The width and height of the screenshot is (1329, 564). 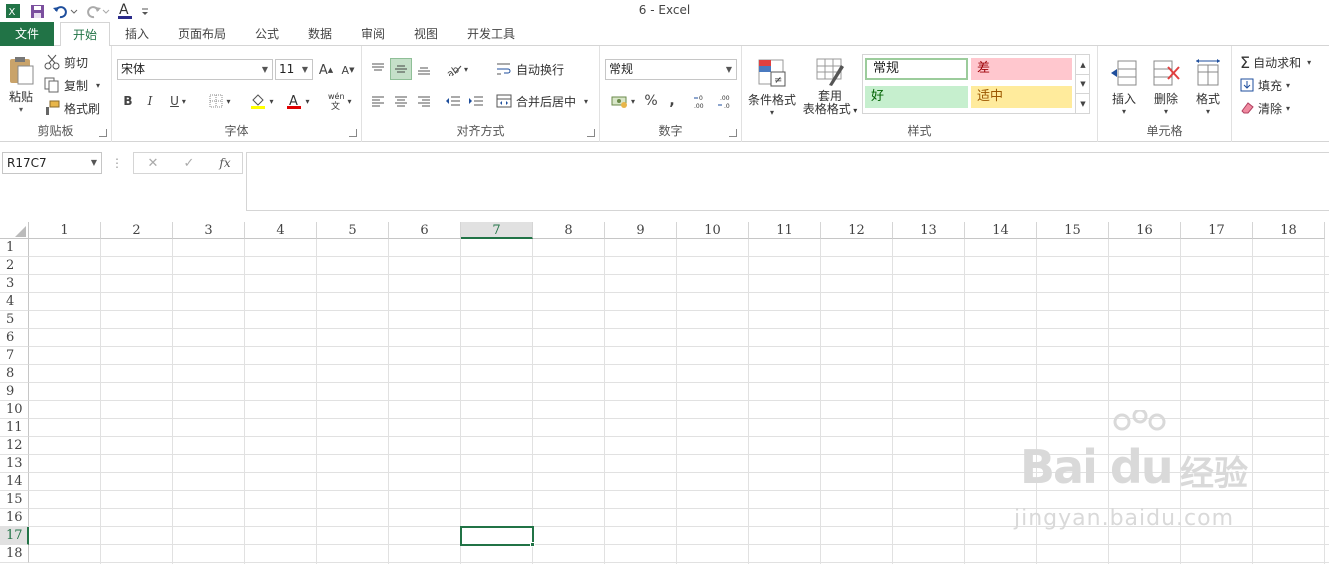 I want to click on copy-button: 复制 ▾, so click(x=72, y=85).